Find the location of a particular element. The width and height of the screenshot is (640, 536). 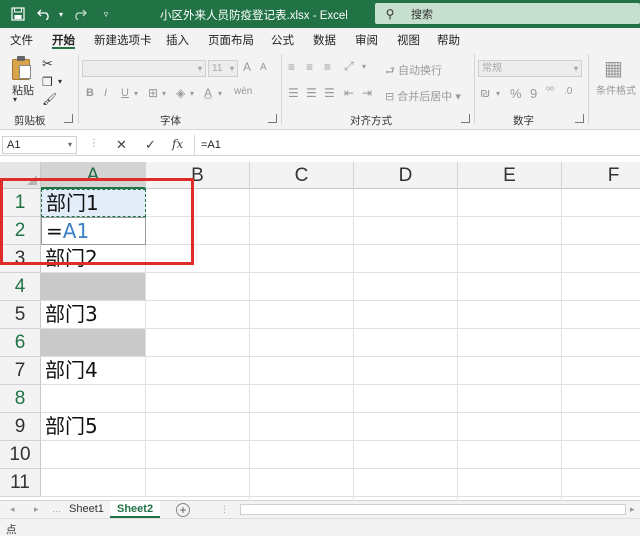

font-size-combo: 11 ▾ is located at coordinates (223, 68).